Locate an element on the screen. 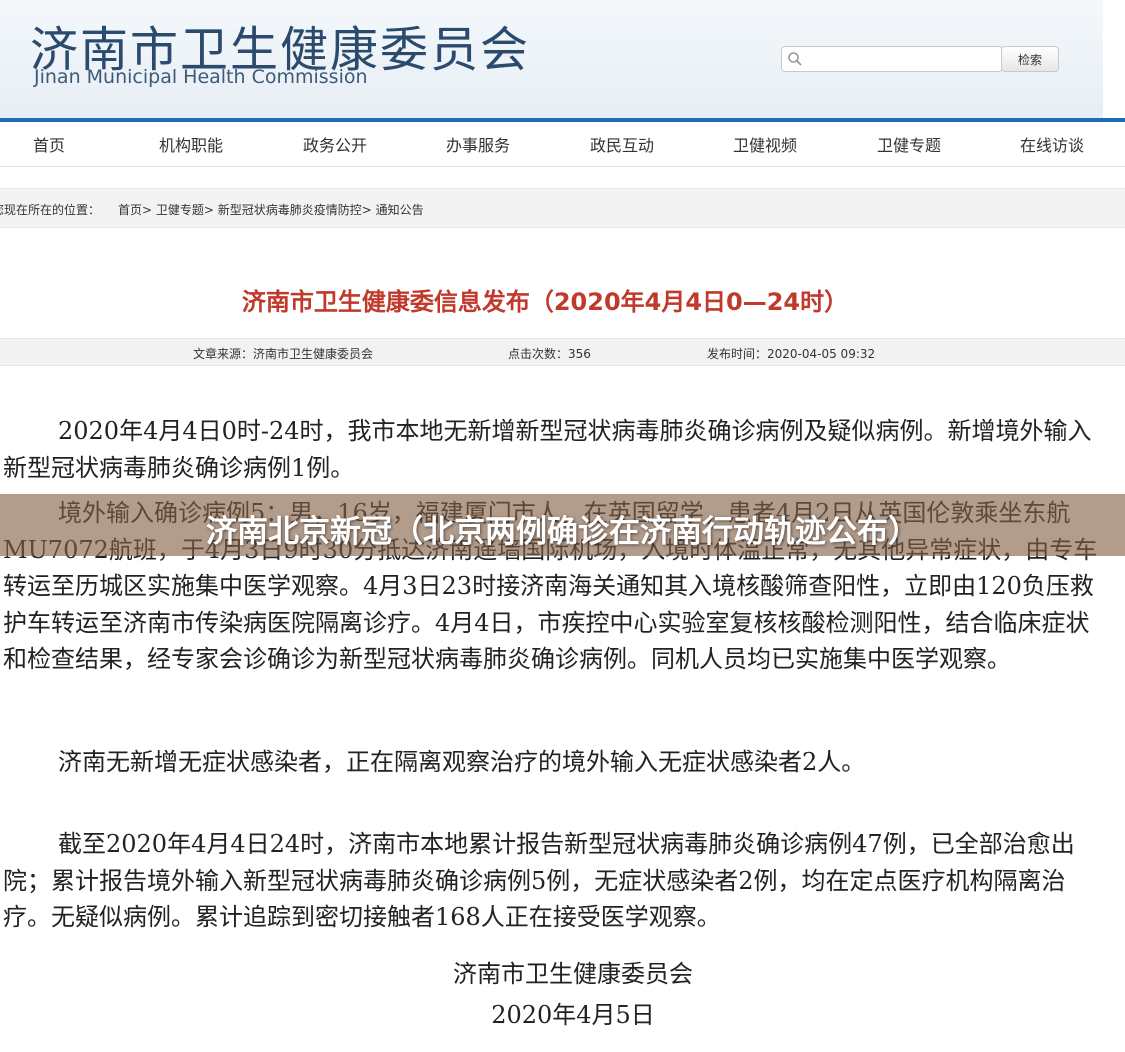 The width and height of the screenshot is (1125, 1052). nav-item-interviews: 在线访谈 is located at coordinates (1052, 144).